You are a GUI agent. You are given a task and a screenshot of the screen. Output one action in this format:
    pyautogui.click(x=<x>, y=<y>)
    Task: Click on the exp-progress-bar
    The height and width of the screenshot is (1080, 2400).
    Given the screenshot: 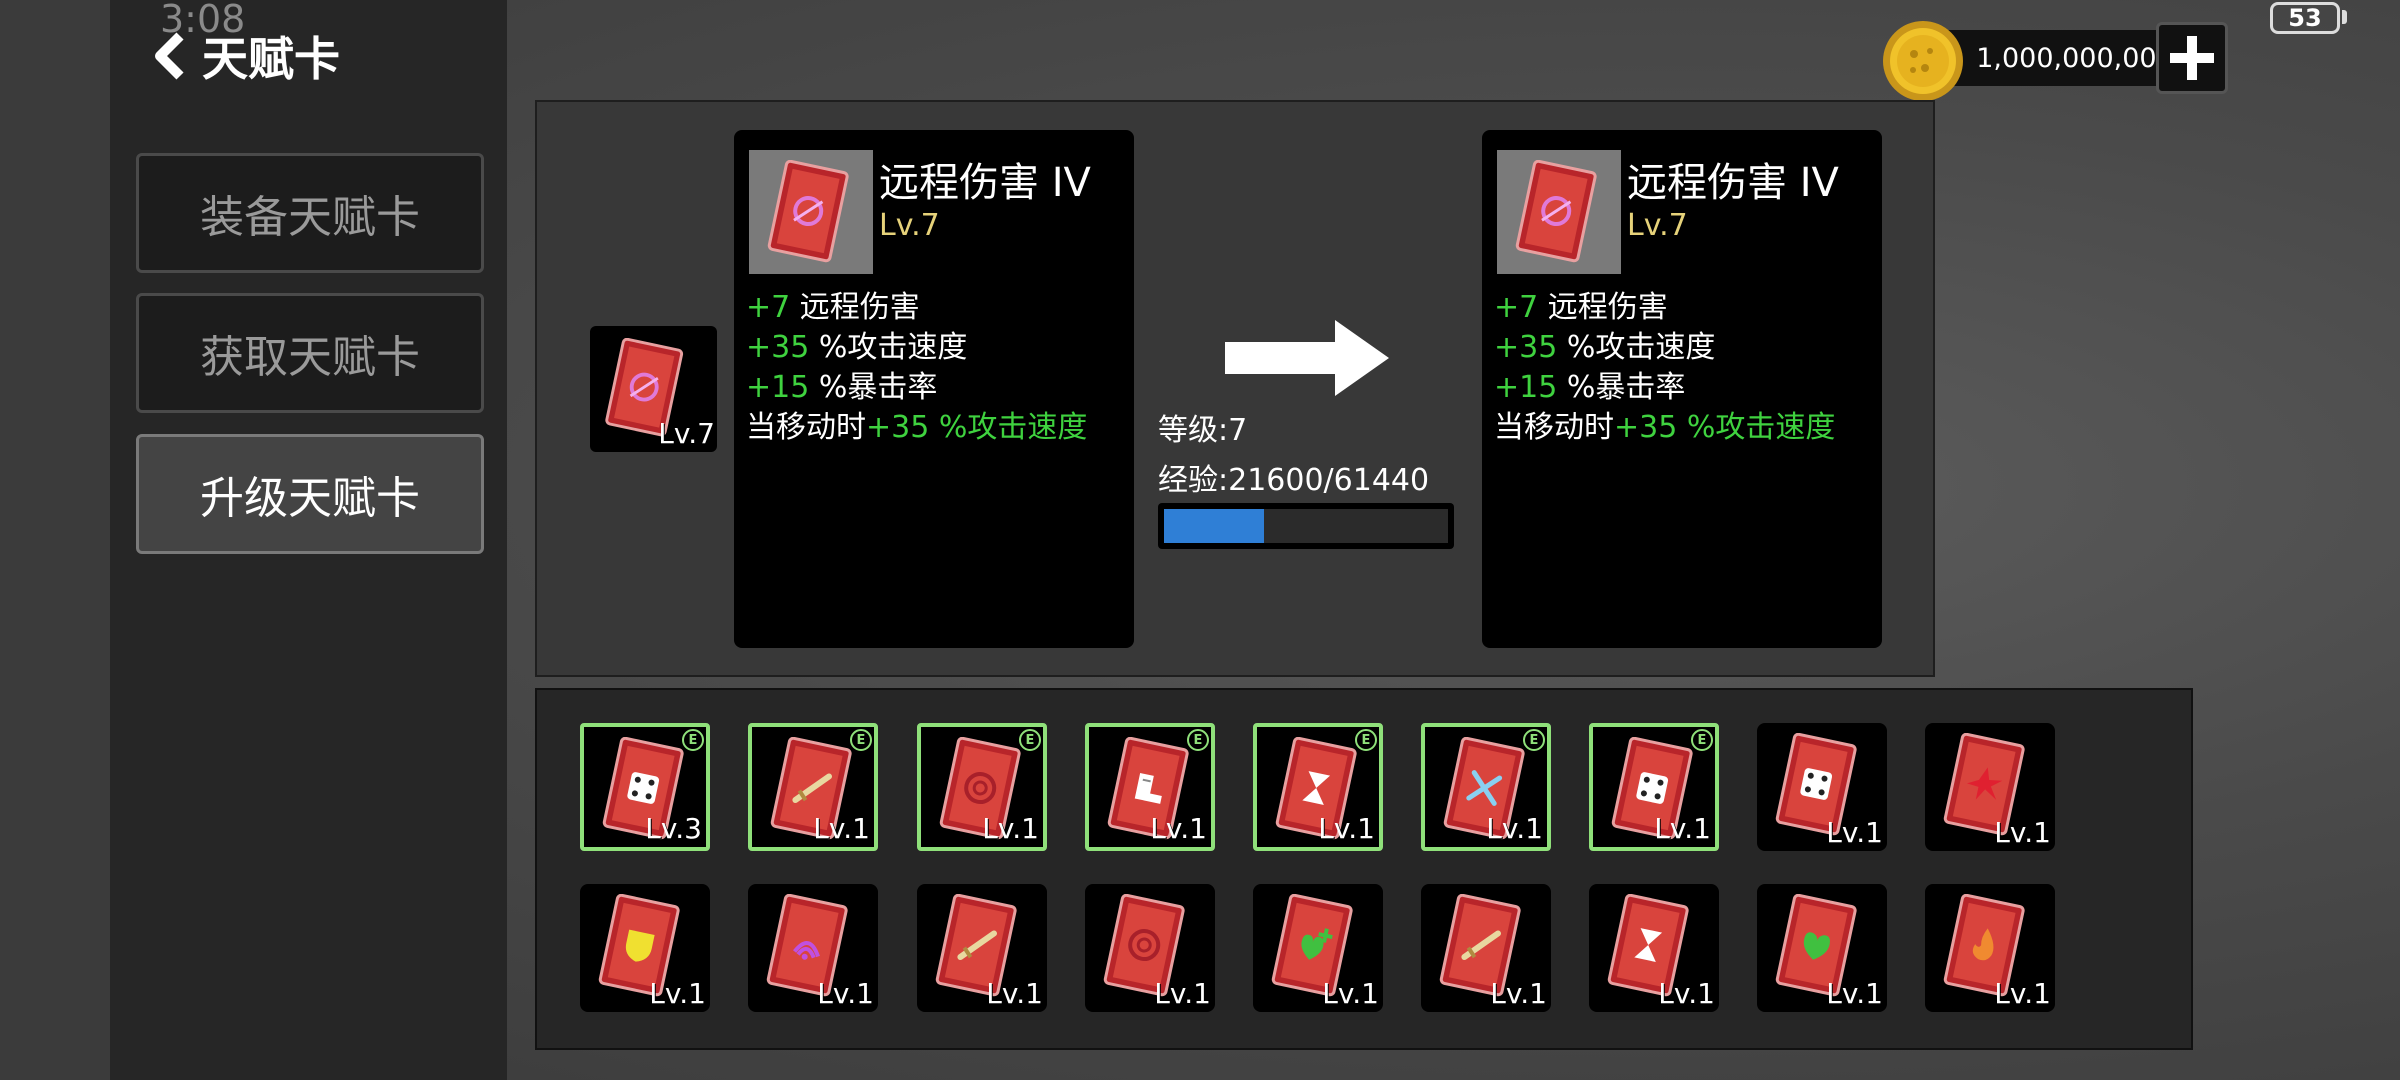 What is the action you would take?
    pyautogui.click(x=1306, y=526)
    